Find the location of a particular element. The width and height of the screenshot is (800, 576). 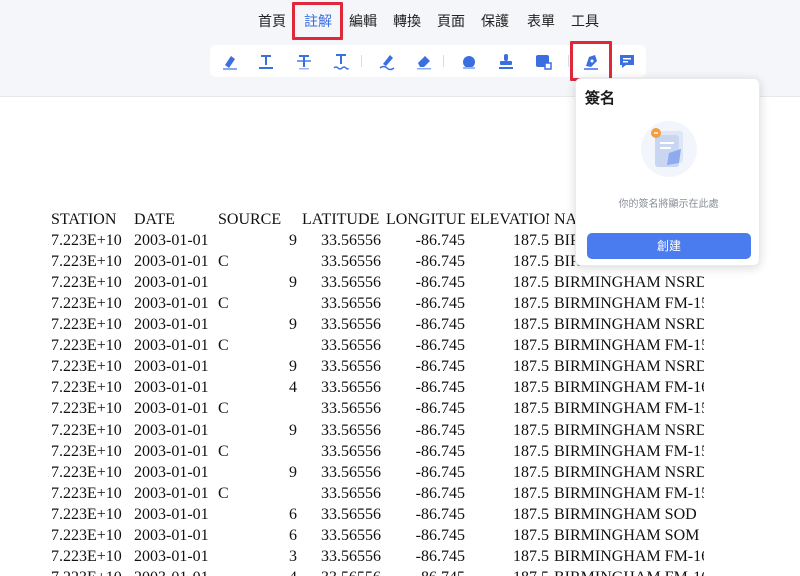

header-elevation: ELEVATION is located at coordinates (509, 219).